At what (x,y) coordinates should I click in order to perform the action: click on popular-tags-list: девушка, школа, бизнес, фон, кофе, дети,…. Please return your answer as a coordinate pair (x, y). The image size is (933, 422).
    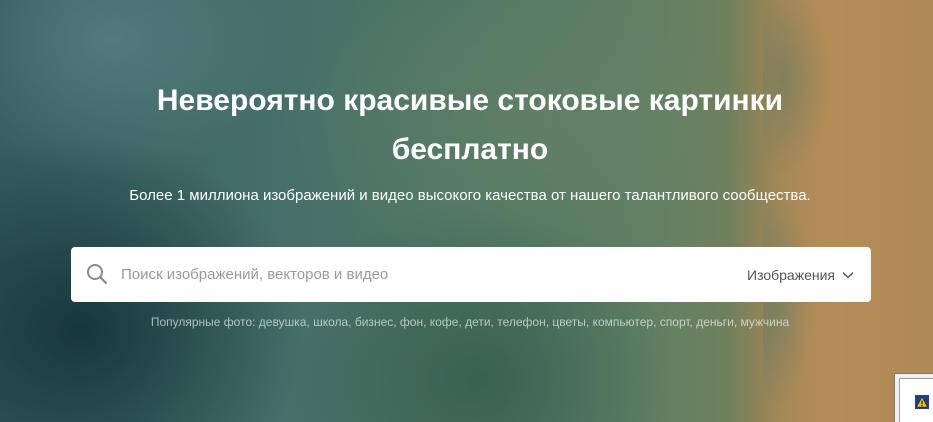
    Looking at the image, I should click on (524, 322).